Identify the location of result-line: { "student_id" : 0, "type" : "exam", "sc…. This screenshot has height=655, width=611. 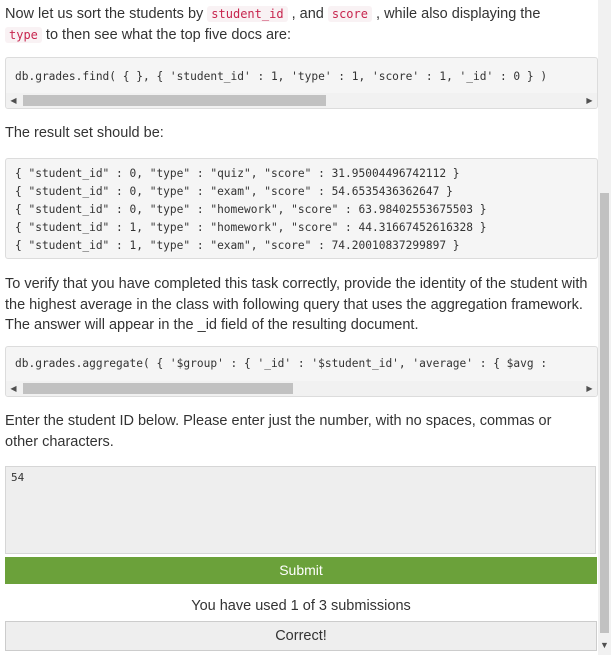
(234, 191).